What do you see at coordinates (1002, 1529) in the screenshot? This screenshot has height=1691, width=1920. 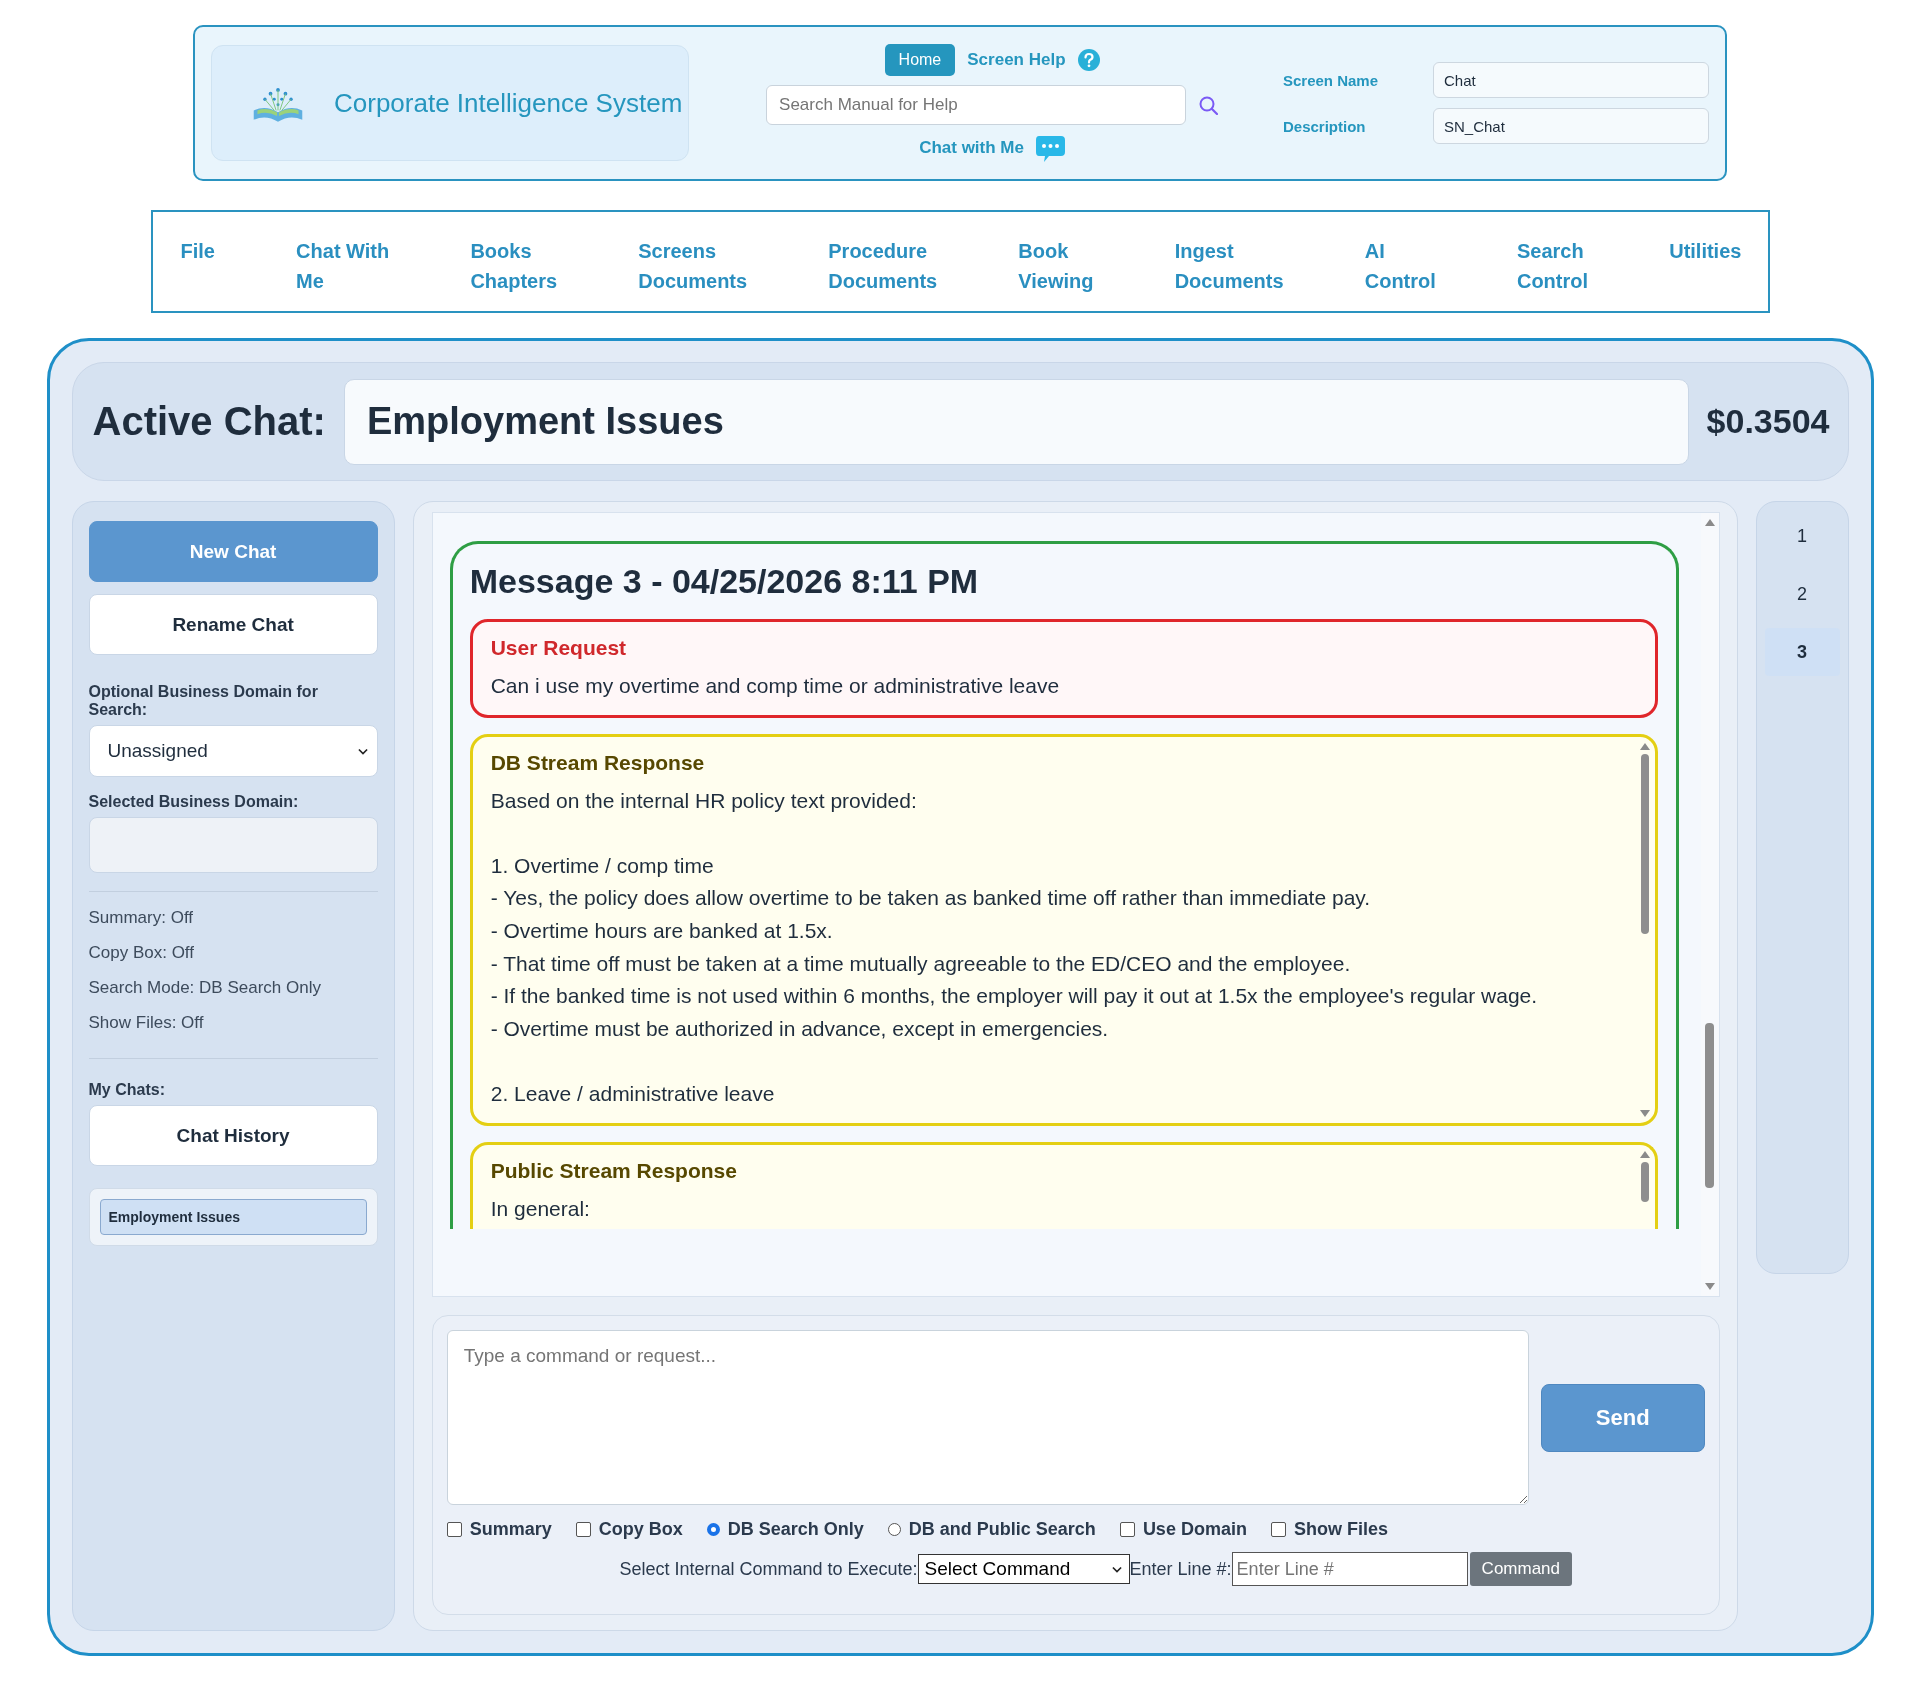 I see `option-label: DB and Public Search` at bounding box center [1002, 1529].